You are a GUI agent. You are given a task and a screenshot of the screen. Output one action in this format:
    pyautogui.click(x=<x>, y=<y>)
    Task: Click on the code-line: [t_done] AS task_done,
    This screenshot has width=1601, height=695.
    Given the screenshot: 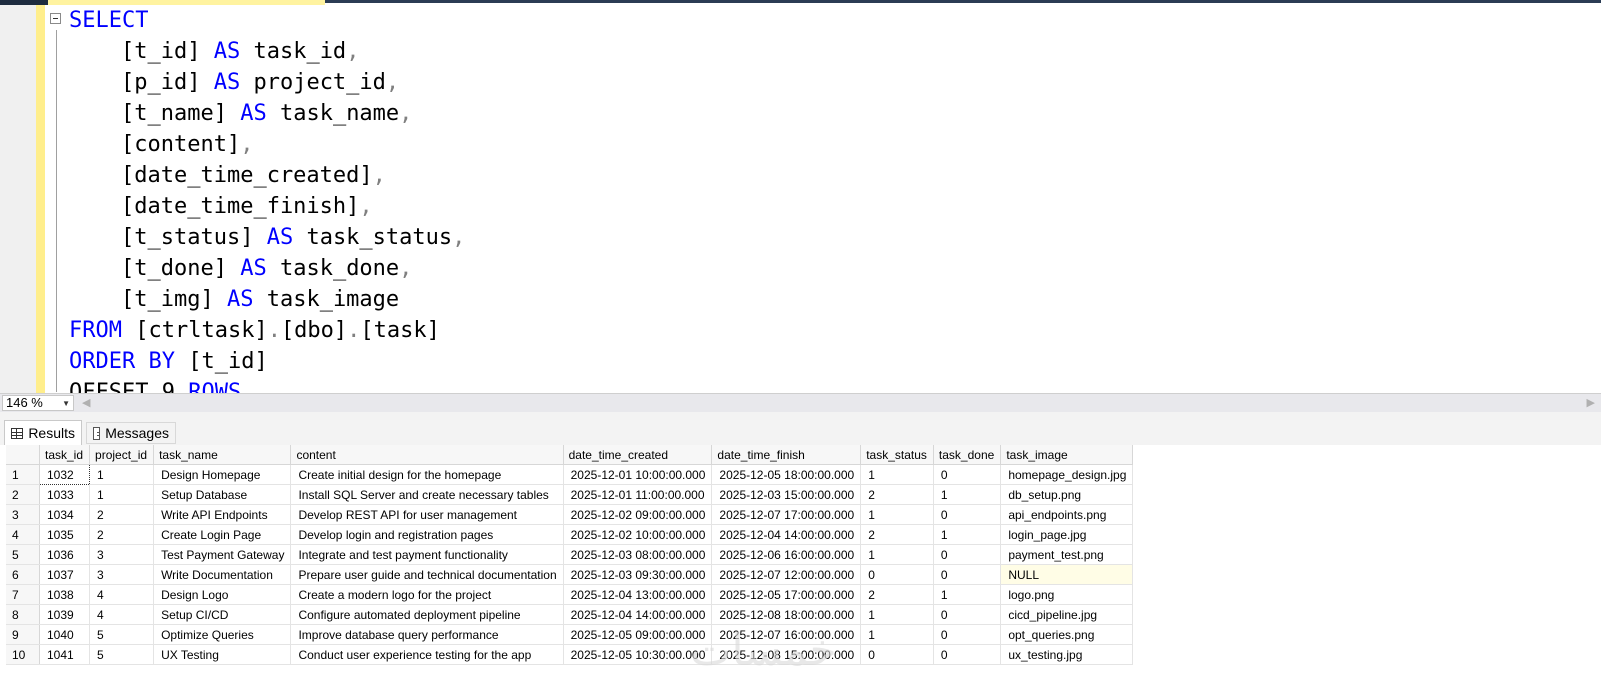 What is the action you would take?
    pyautogui.click(x=267, y=268)
    